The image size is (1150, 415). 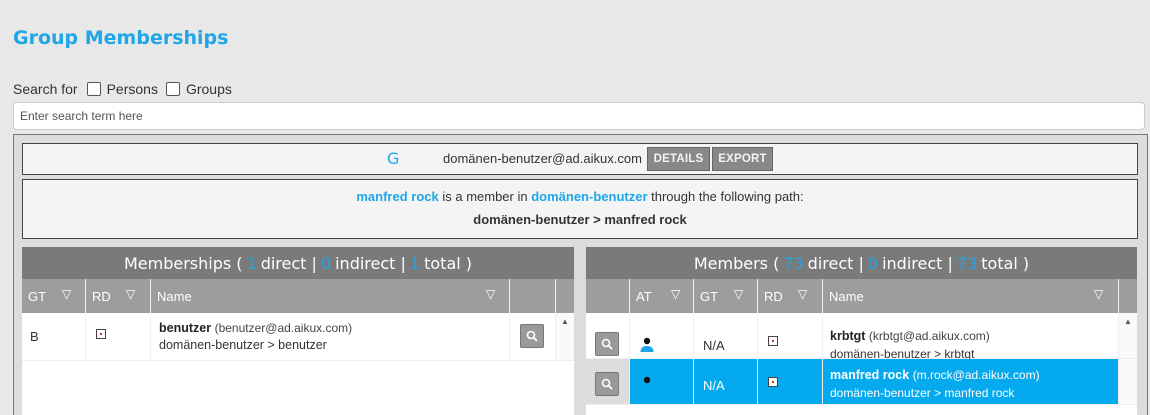 What do you see at coordinates (1128, 381) in the screenshot?
I see `scrollbar` at bounding box center [1128, 381].